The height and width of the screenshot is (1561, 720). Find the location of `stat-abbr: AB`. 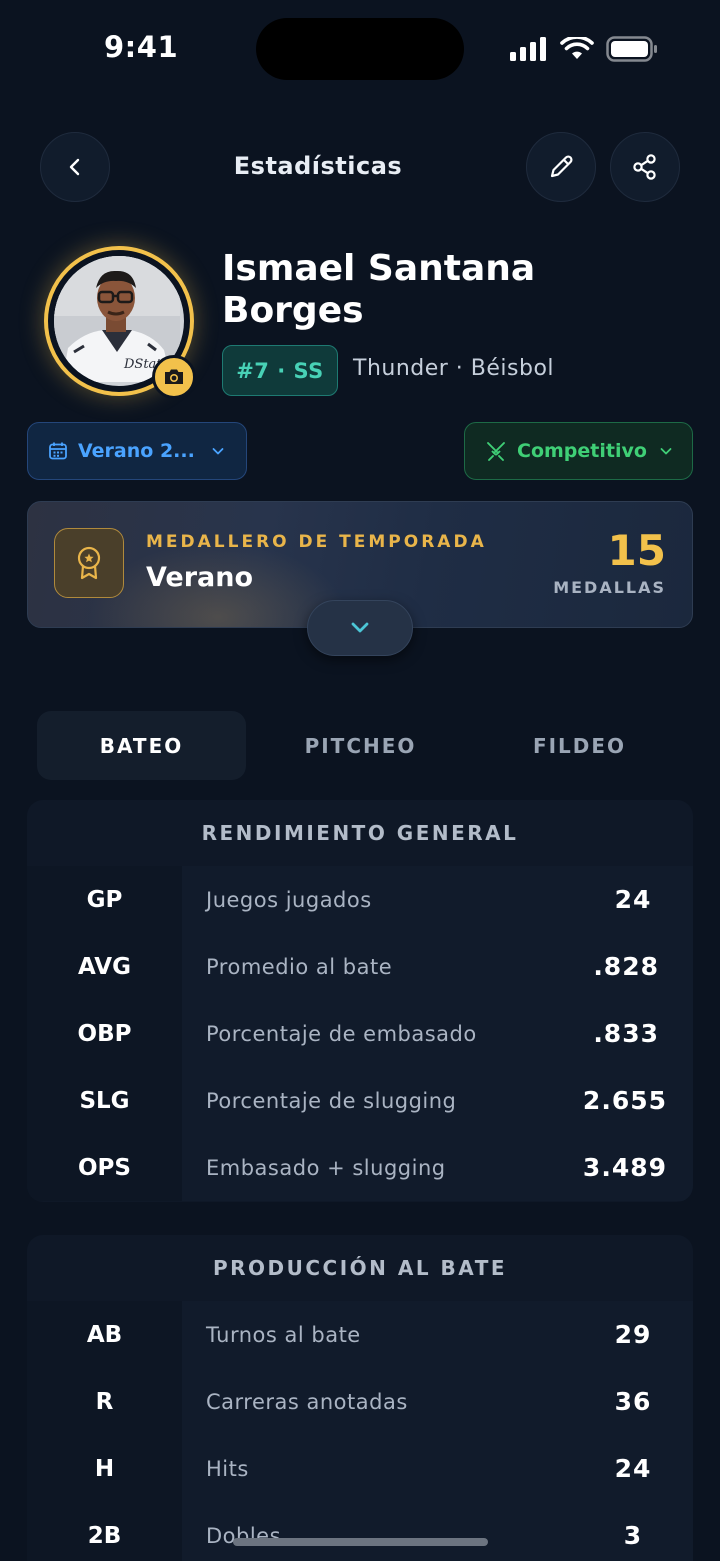

stat-abbr: AB is located at coordinates (104, 1334).